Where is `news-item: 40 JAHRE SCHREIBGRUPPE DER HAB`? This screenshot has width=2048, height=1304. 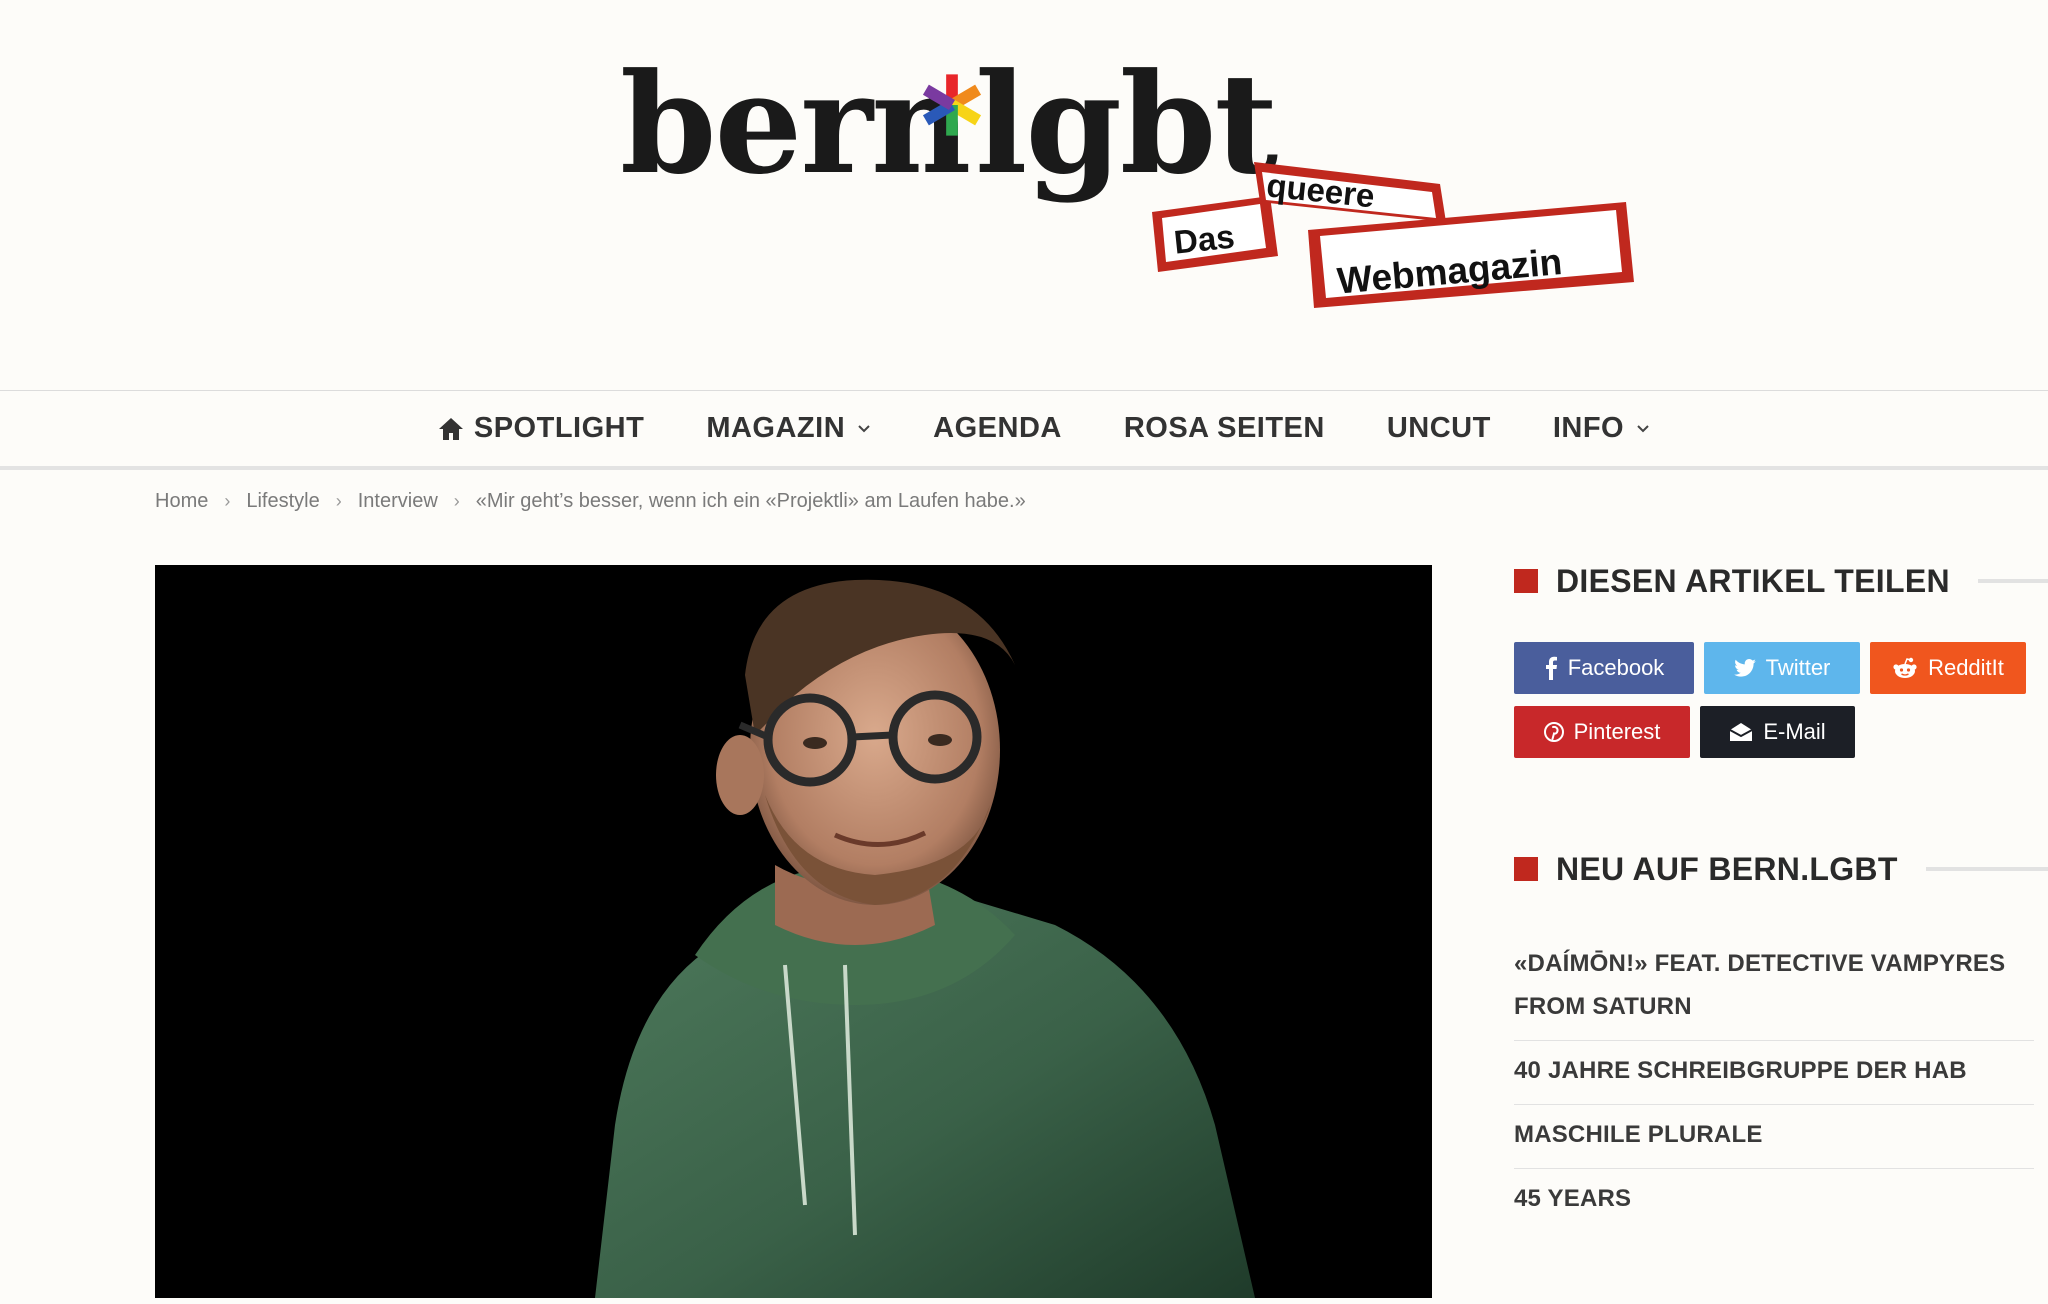
news-item: 40 JAHRE SCHREIBGRUPPE DER HAB is located at coordinates (1774, 1073).